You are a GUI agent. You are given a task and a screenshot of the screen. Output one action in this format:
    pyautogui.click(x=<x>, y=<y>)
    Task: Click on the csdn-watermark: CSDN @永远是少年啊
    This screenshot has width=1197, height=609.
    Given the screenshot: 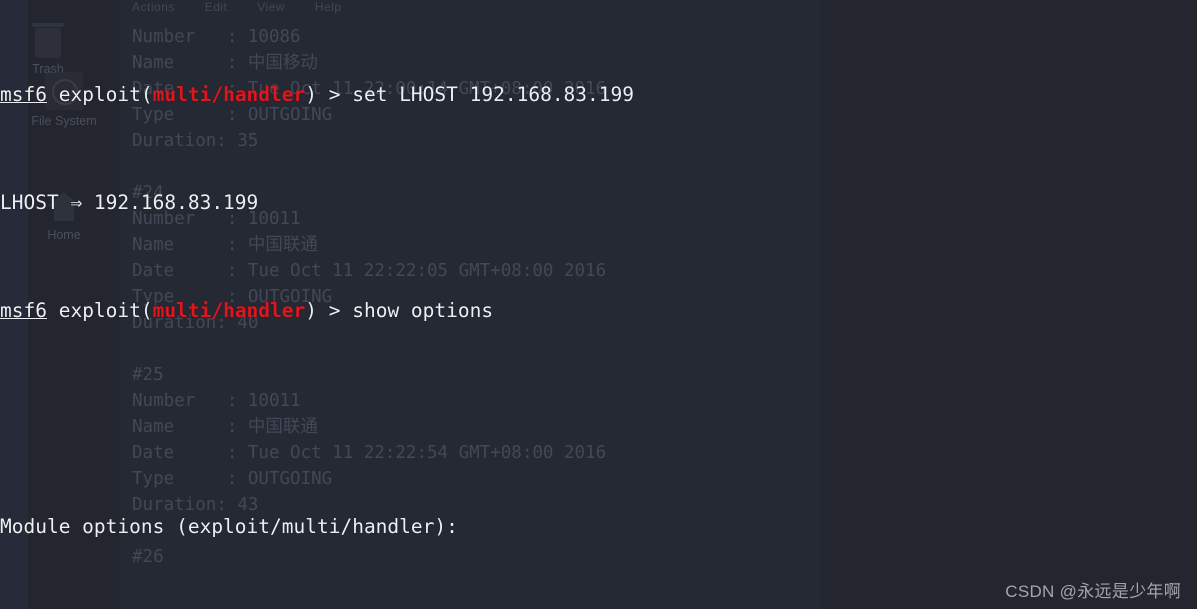 What is the action you would take?
    pyautogui.click(x=1093, y=591)
    